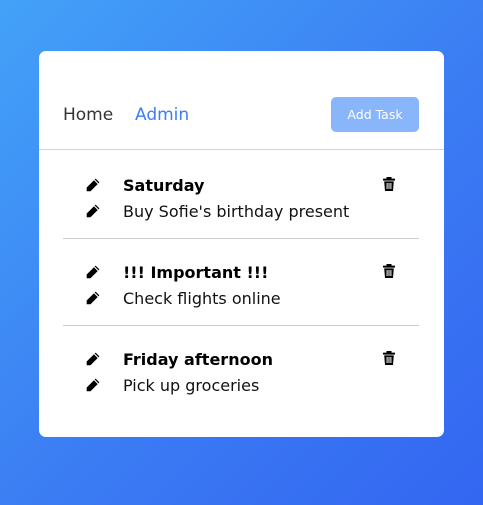  I want to click on task-description: Pick up groceries, so click(191, 385).